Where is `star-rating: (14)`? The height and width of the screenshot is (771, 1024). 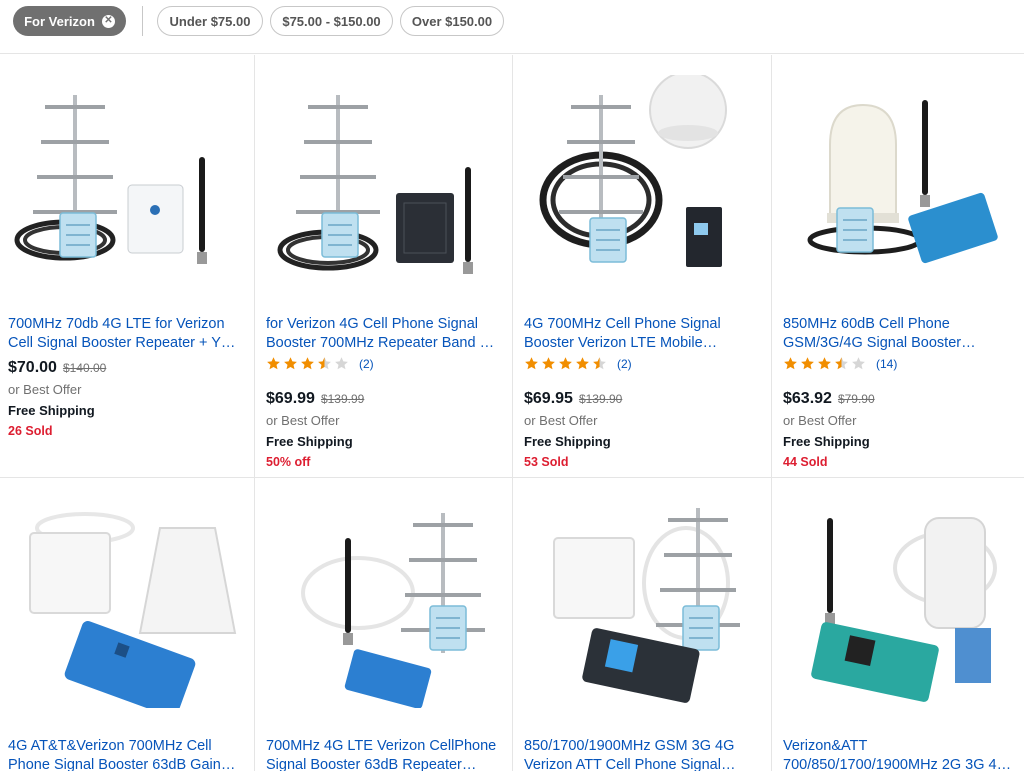
star-rating: (14) is located at coordinates (840, 363).